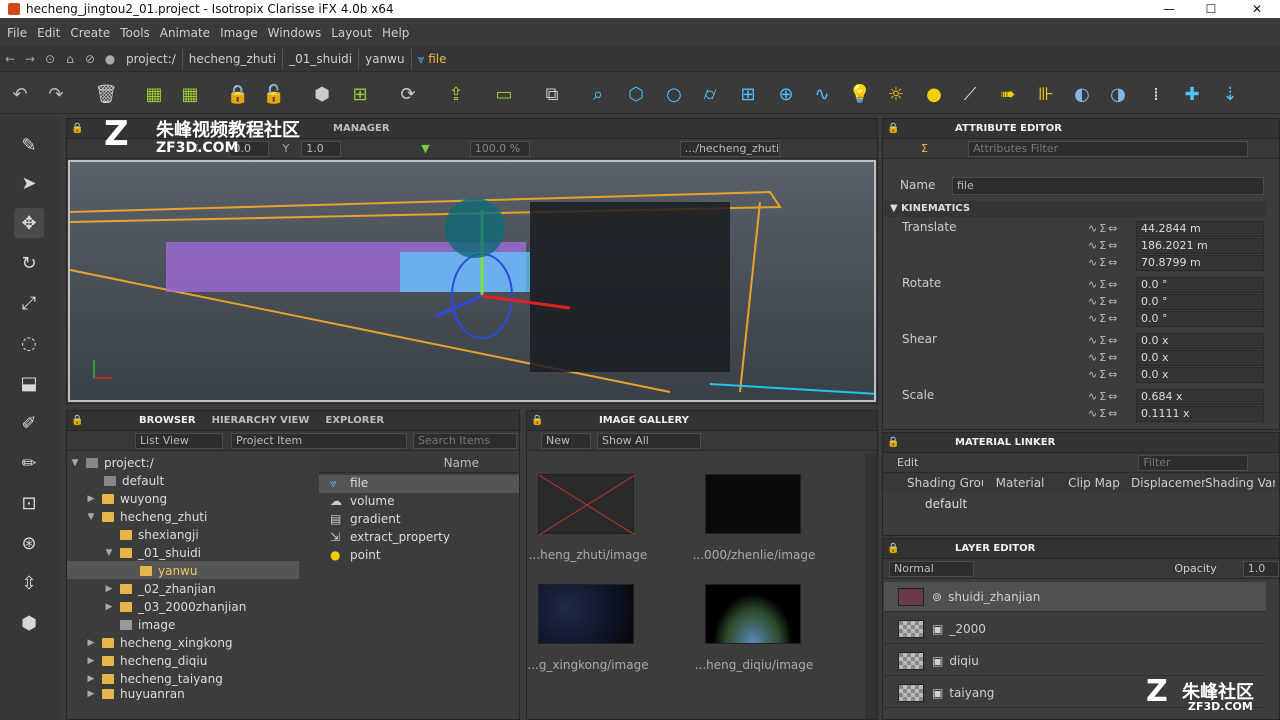 The width and height of the screenshot is (1280, 720). What do you see at coordinates (970, 94) in the screenshot?
I see `spot-light-icon: ⟋` at bounding box center [970, 94].